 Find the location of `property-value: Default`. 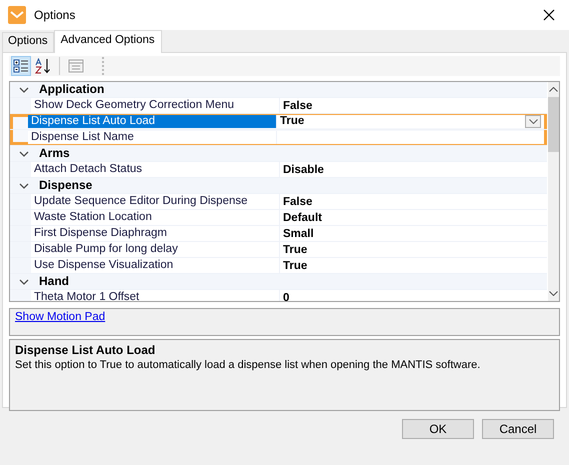

property-value: Default is located at coordinates (303, 218).